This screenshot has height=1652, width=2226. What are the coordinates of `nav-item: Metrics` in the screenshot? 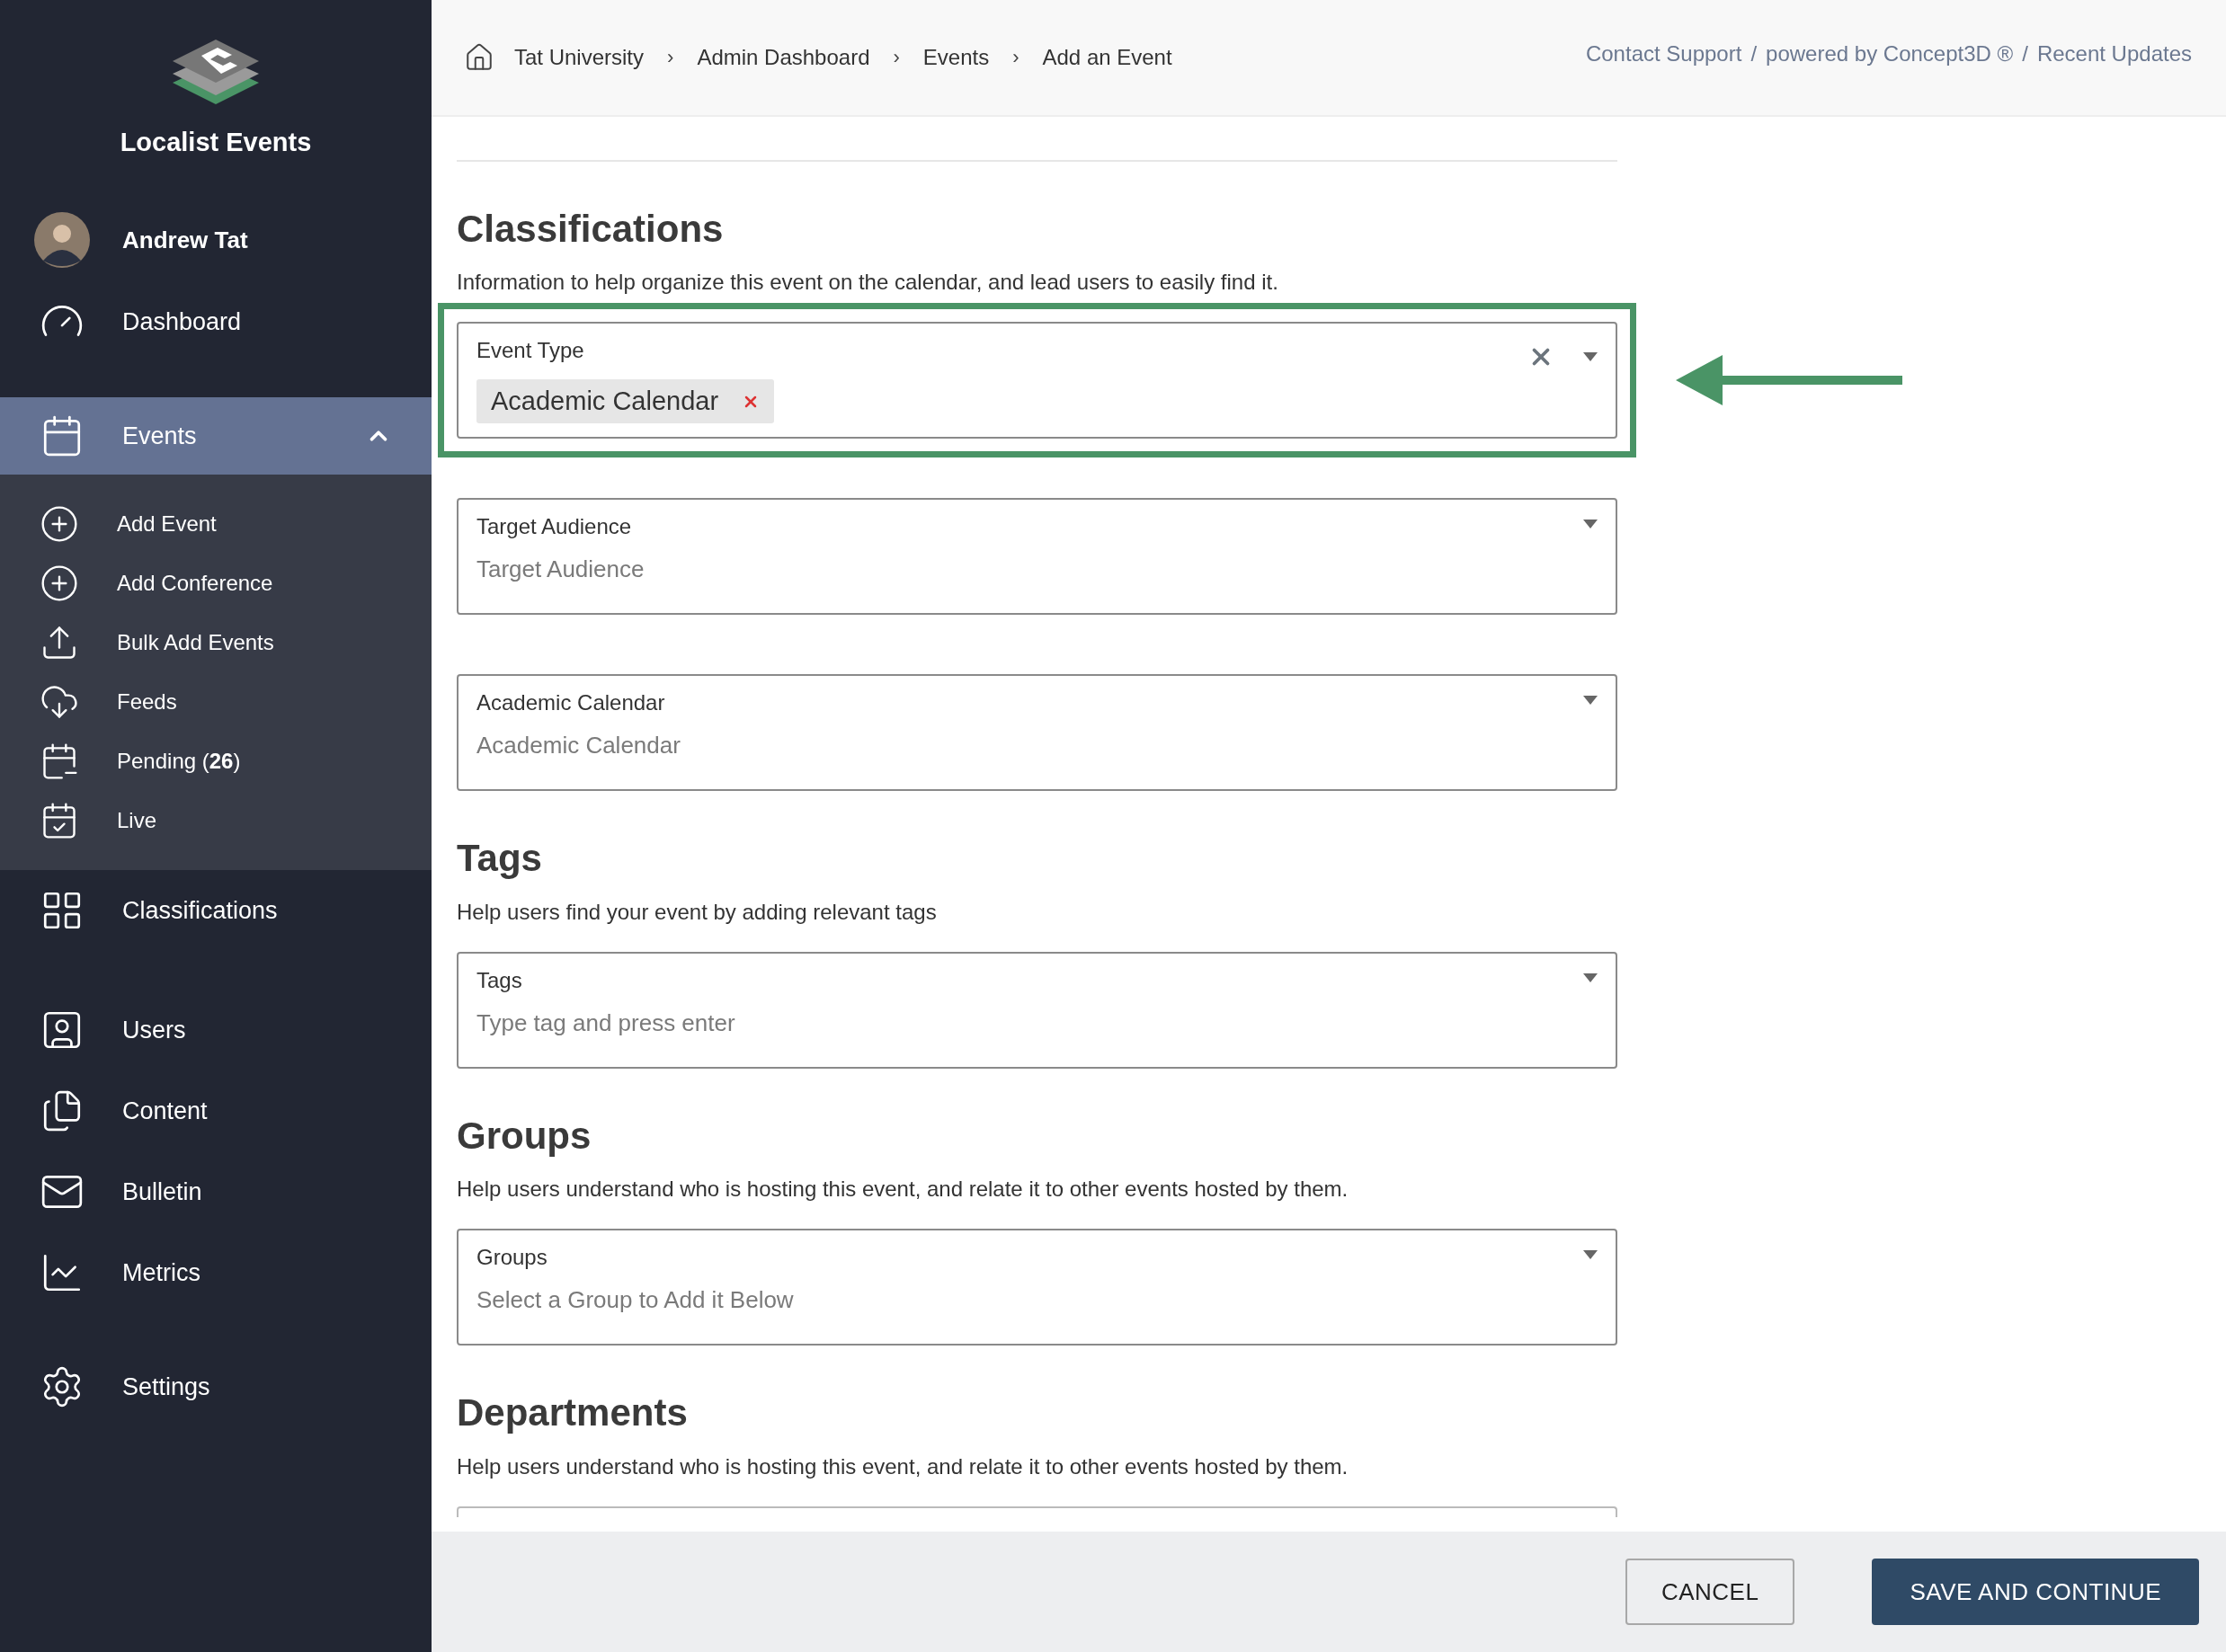 It's located at (216, 1272).